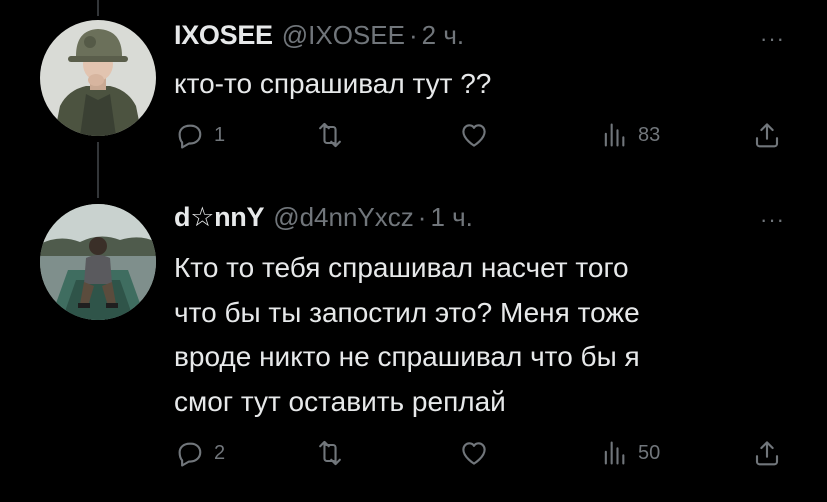  What do you see at coordinates (219, 217) in the screenshot?
I see `author-name: d☆nnY` at bounding box center [219, 217].